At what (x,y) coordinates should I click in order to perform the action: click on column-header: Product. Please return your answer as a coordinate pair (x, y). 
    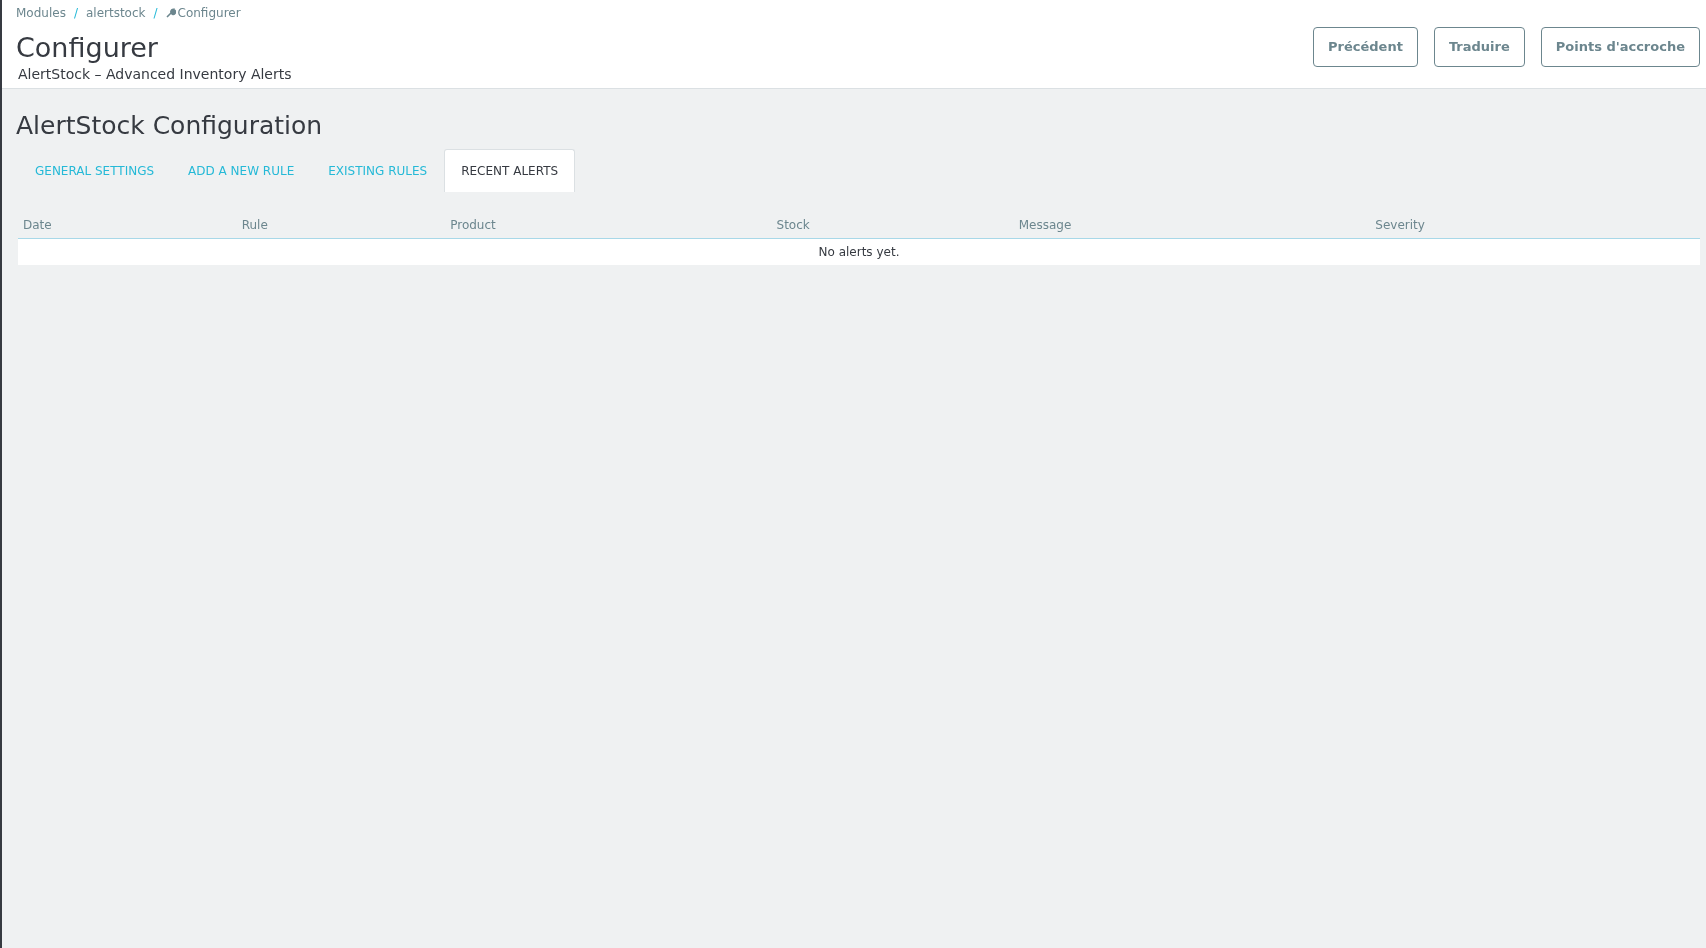
    Looking at the image, I should click on (608, 225).